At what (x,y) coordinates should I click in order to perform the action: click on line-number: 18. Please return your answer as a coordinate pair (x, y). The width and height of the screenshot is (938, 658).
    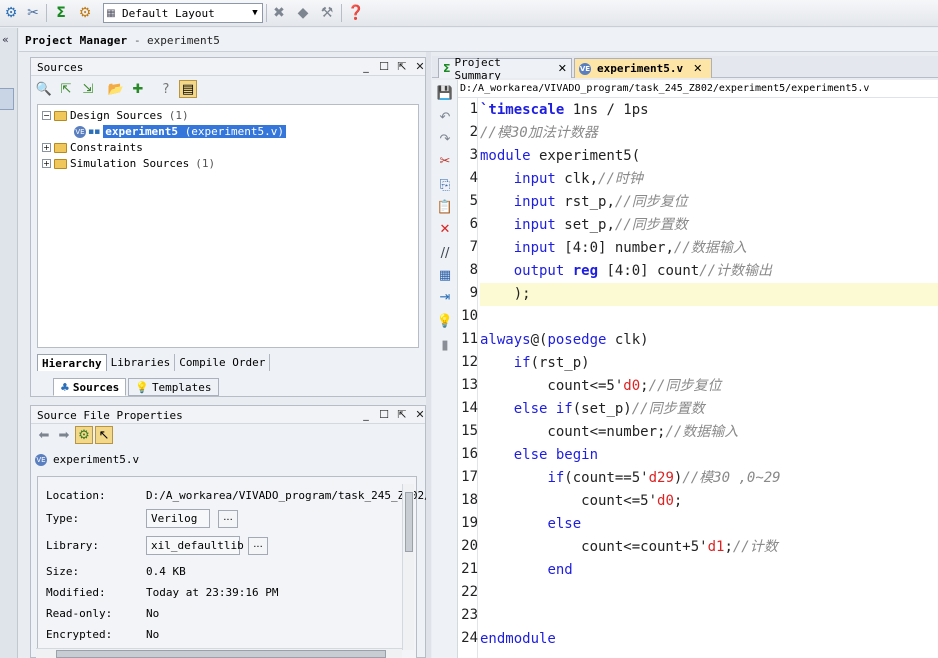
    Looking at the image, I should click on (469, 500).